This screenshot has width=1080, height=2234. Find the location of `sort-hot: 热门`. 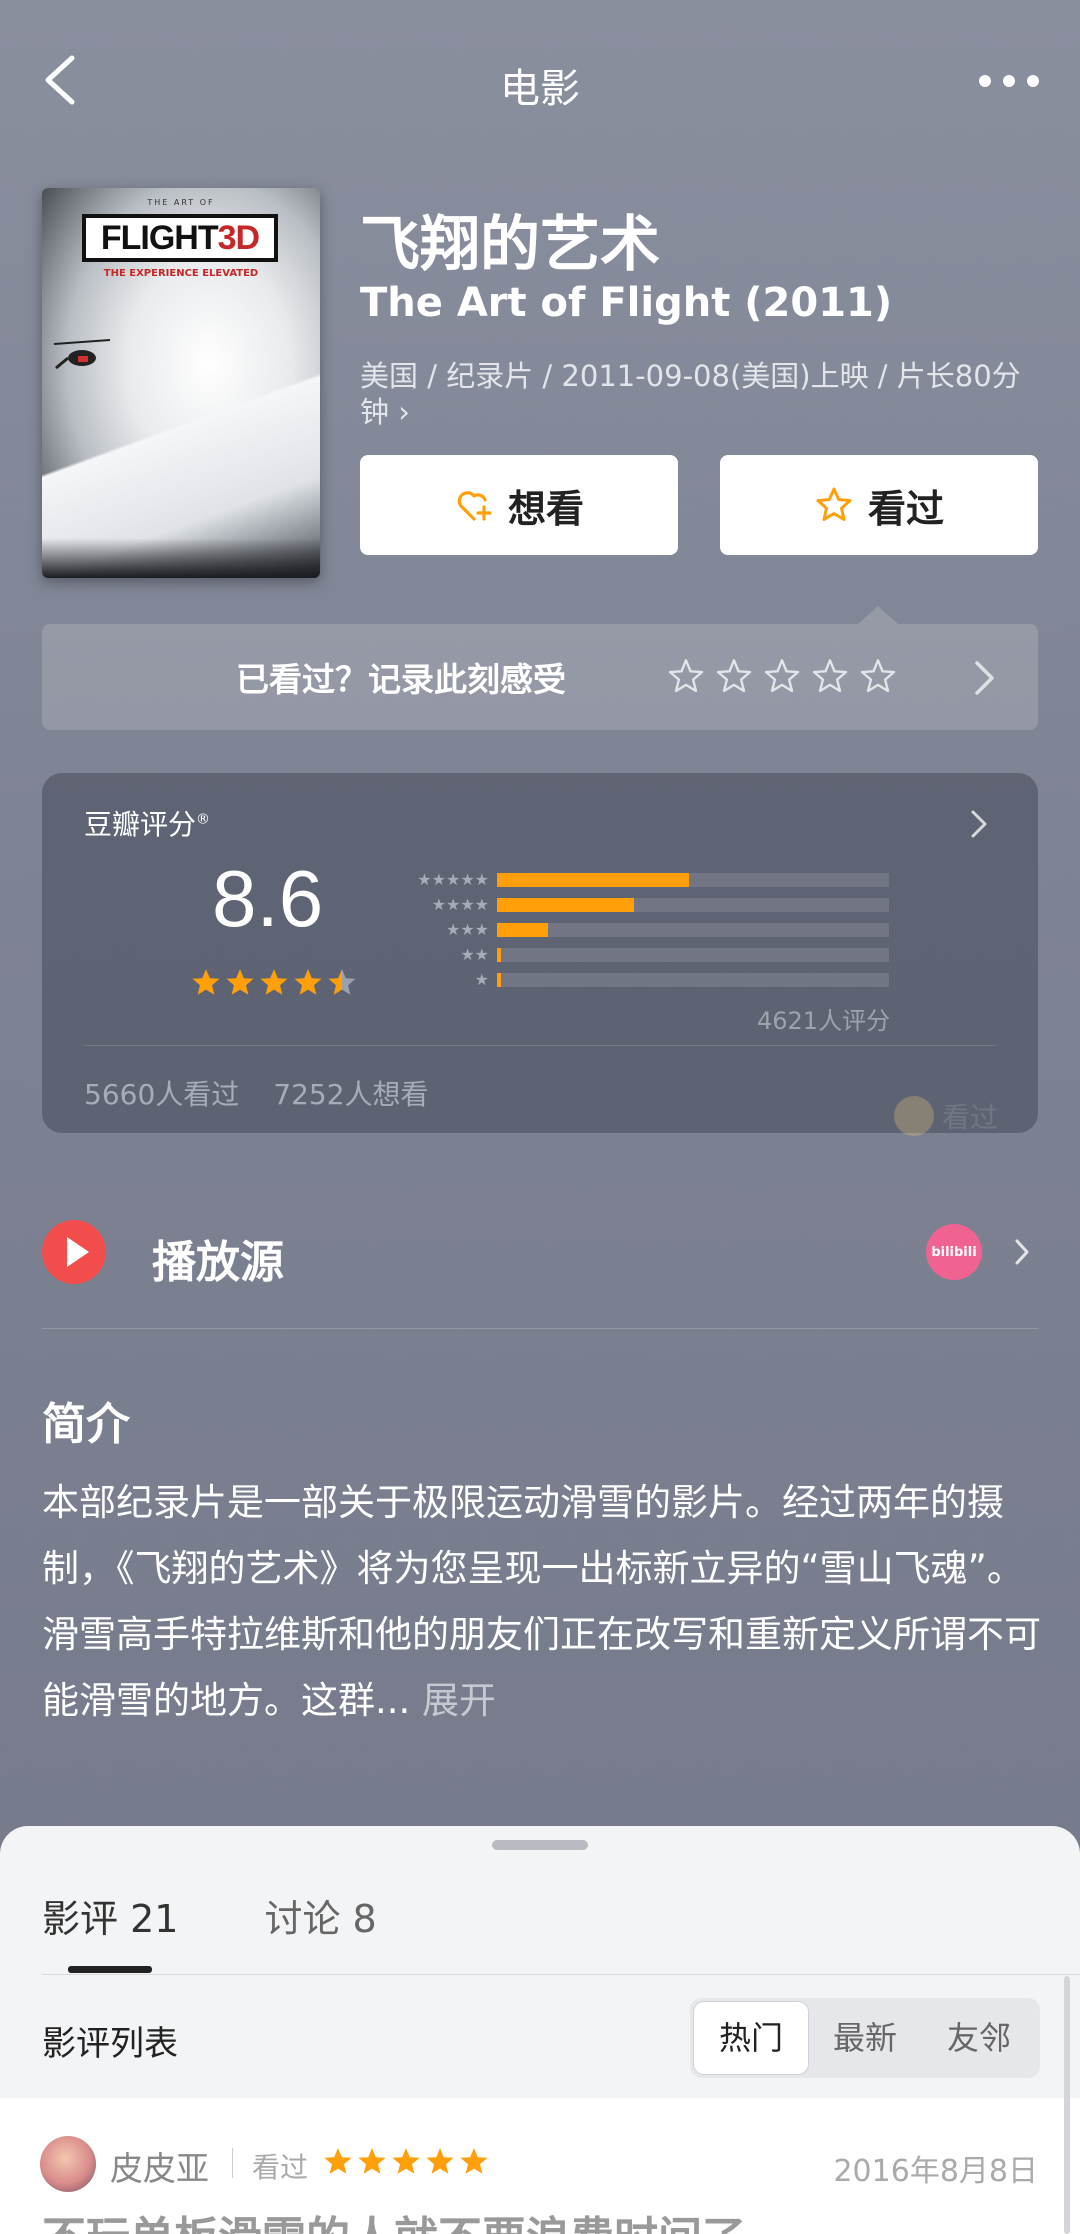

sort-hot: 热门 is located at coordinates (751, 2038).